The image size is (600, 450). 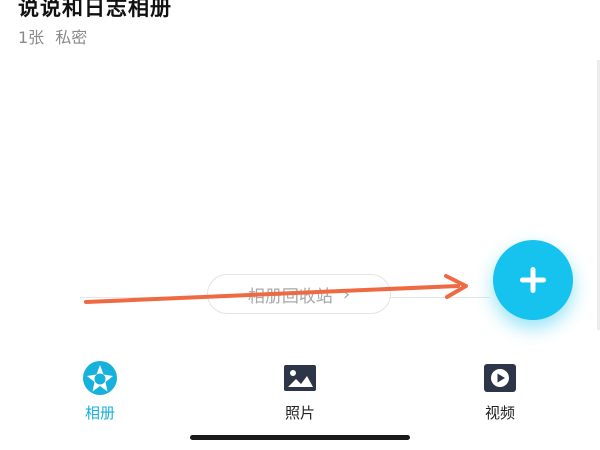 I want to click on photo-icon, so click(x=300, y=378).